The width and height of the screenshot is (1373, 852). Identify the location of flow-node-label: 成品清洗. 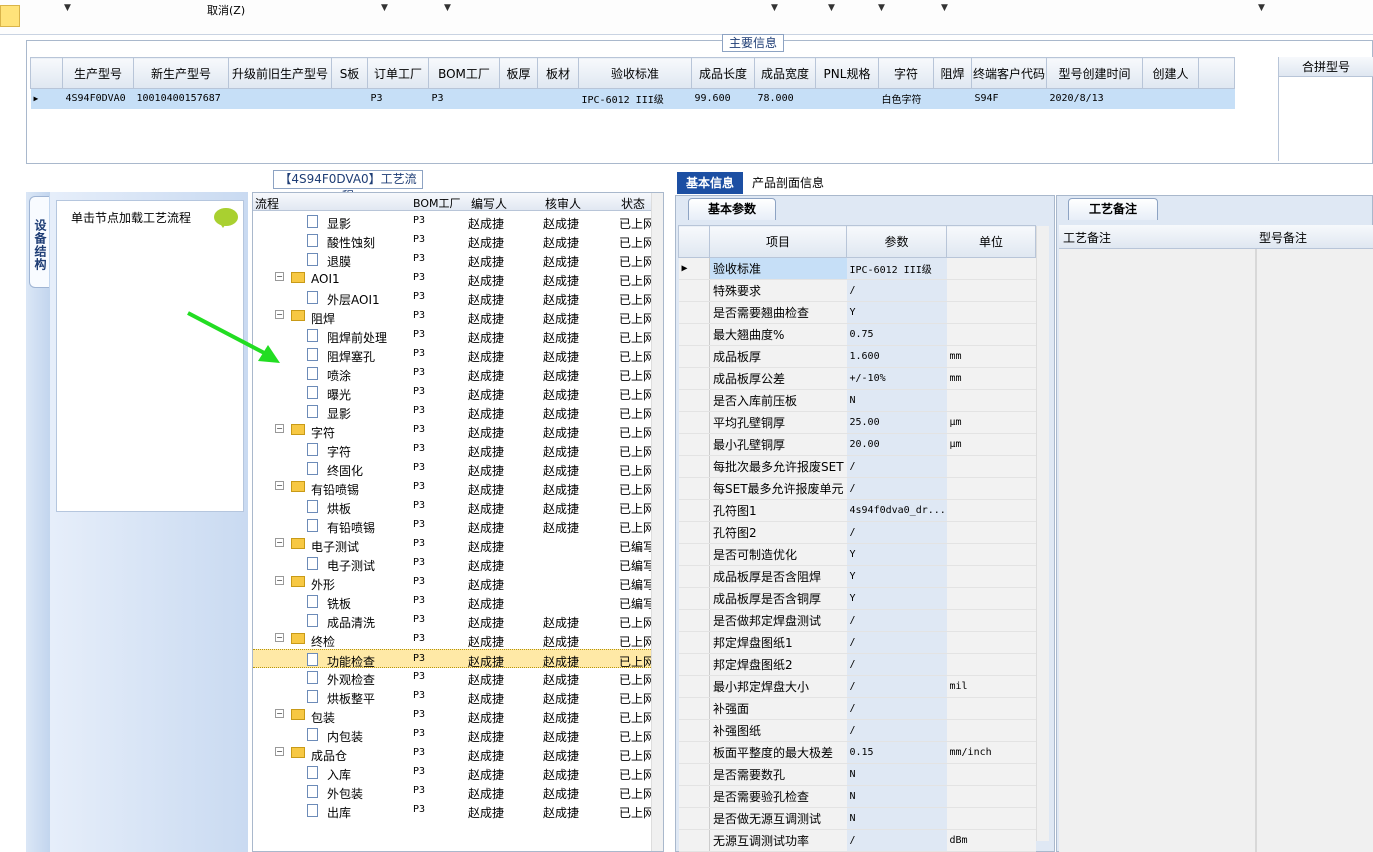
(351, 622).